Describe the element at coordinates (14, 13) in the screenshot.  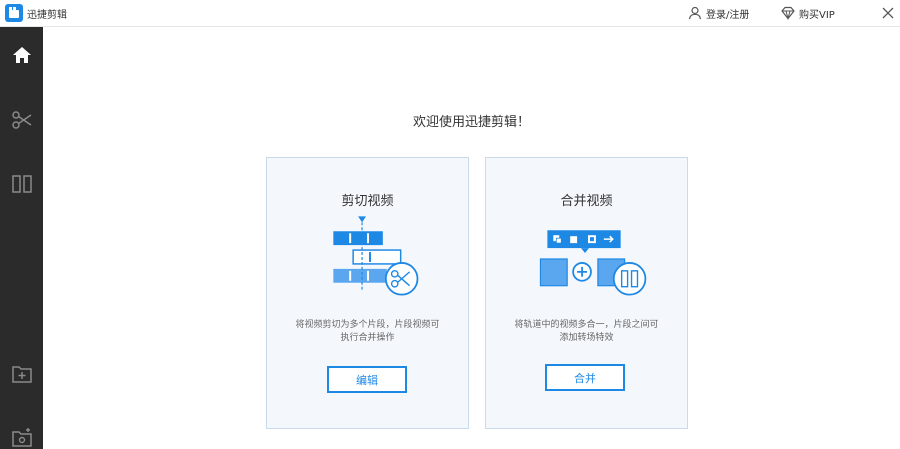
I see `app-logo-icon` at that location.